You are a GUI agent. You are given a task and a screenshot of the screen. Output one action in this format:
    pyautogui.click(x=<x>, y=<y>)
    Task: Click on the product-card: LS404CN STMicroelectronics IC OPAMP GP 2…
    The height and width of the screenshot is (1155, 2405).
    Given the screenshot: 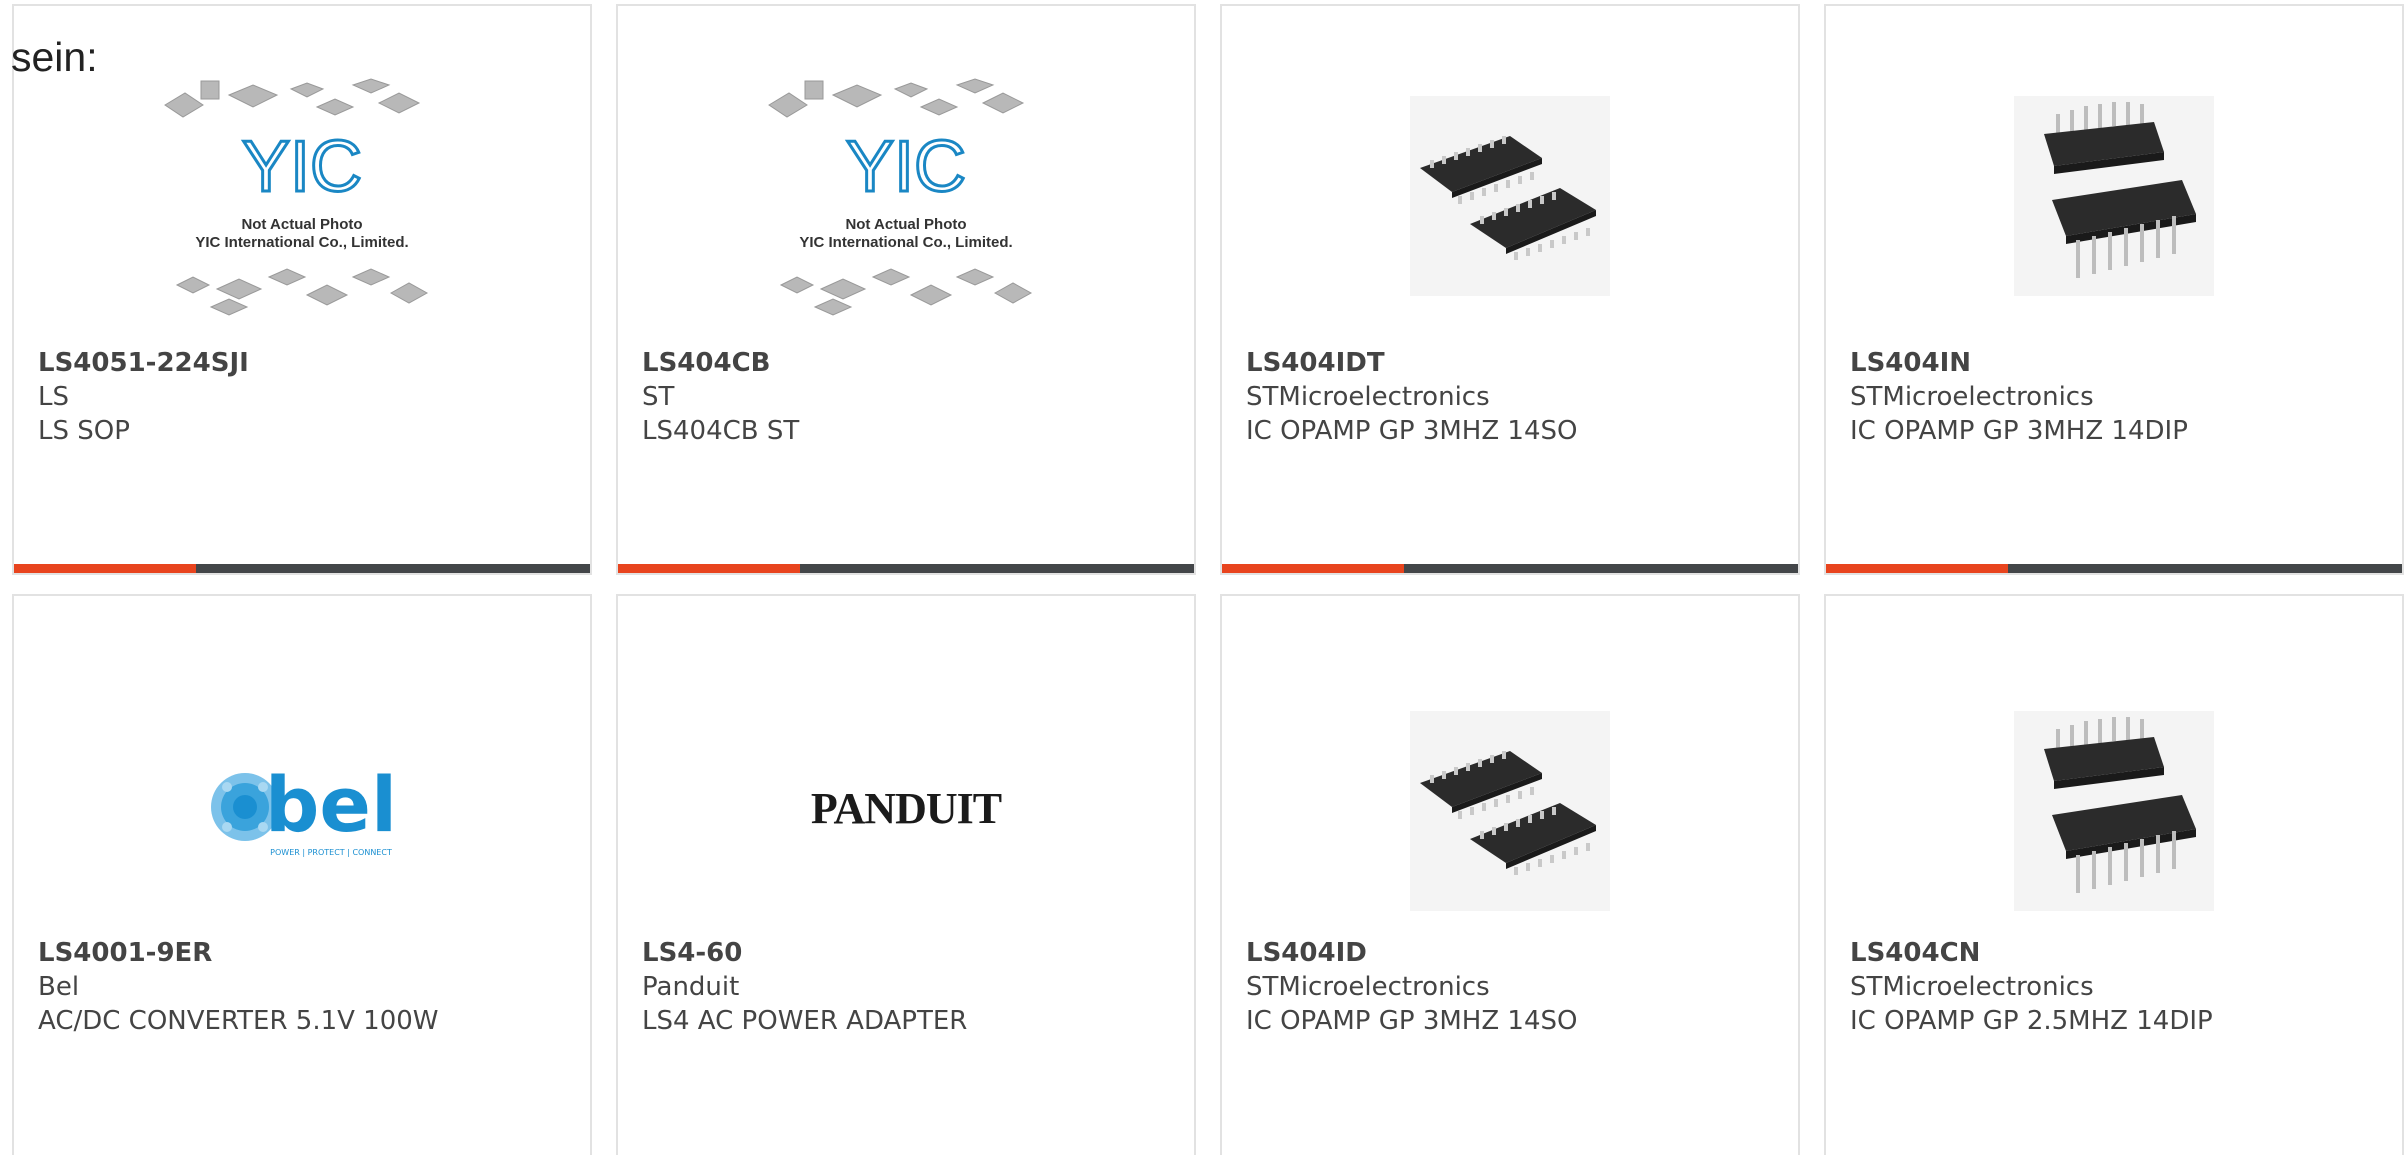 What is the action you would take?
    pyautogui.click(x=2114, y=874)
    